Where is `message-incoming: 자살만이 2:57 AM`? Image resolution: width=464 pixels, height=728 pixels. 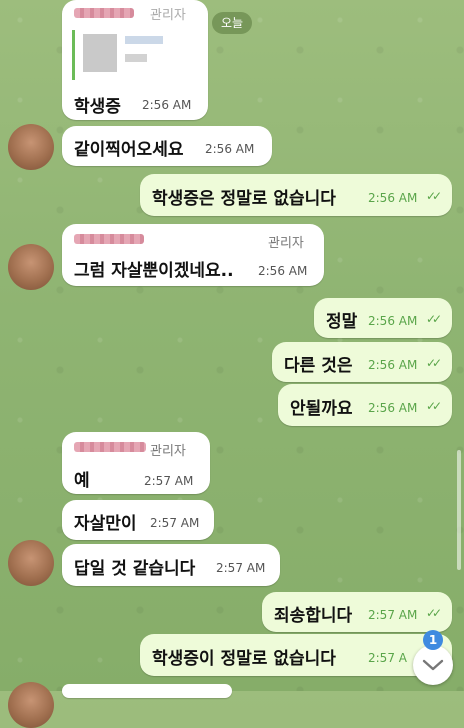
message-incoming: 자살만이 2:57 AM is located at coordinates (138, 520).